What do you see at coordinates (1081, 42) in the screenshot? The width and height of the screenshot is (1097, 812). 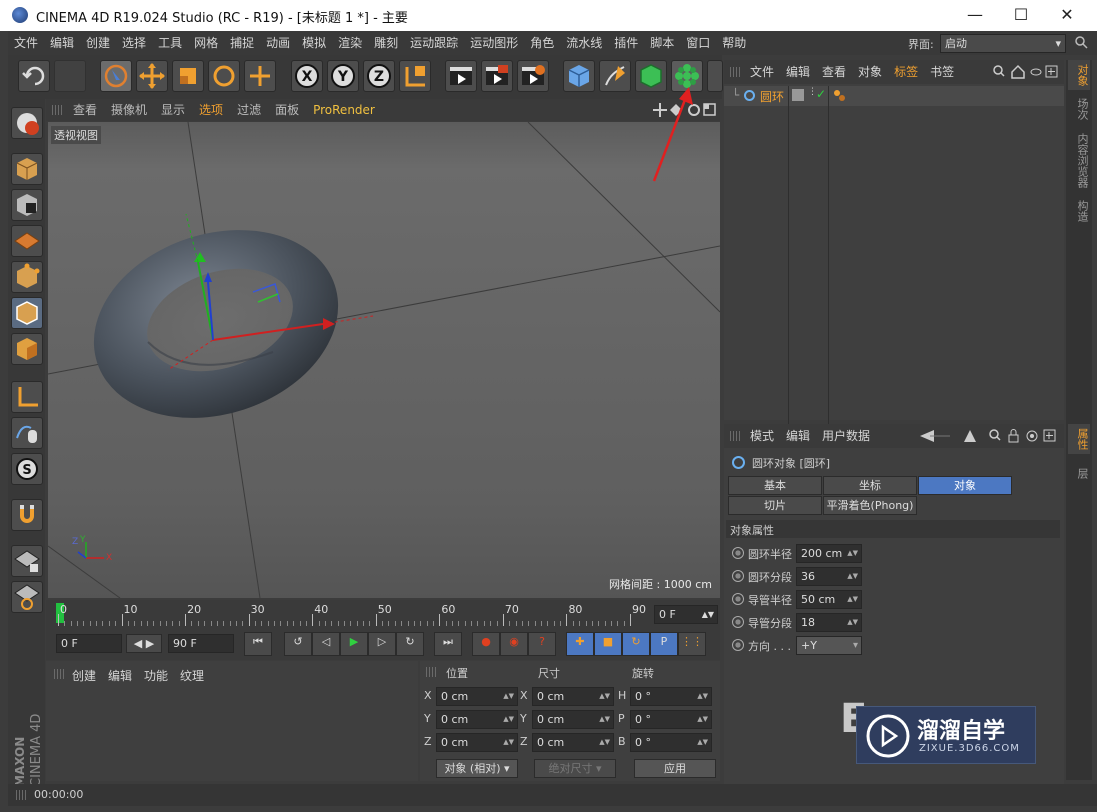 I see `search-icon` at bounding box center [1081, 42].